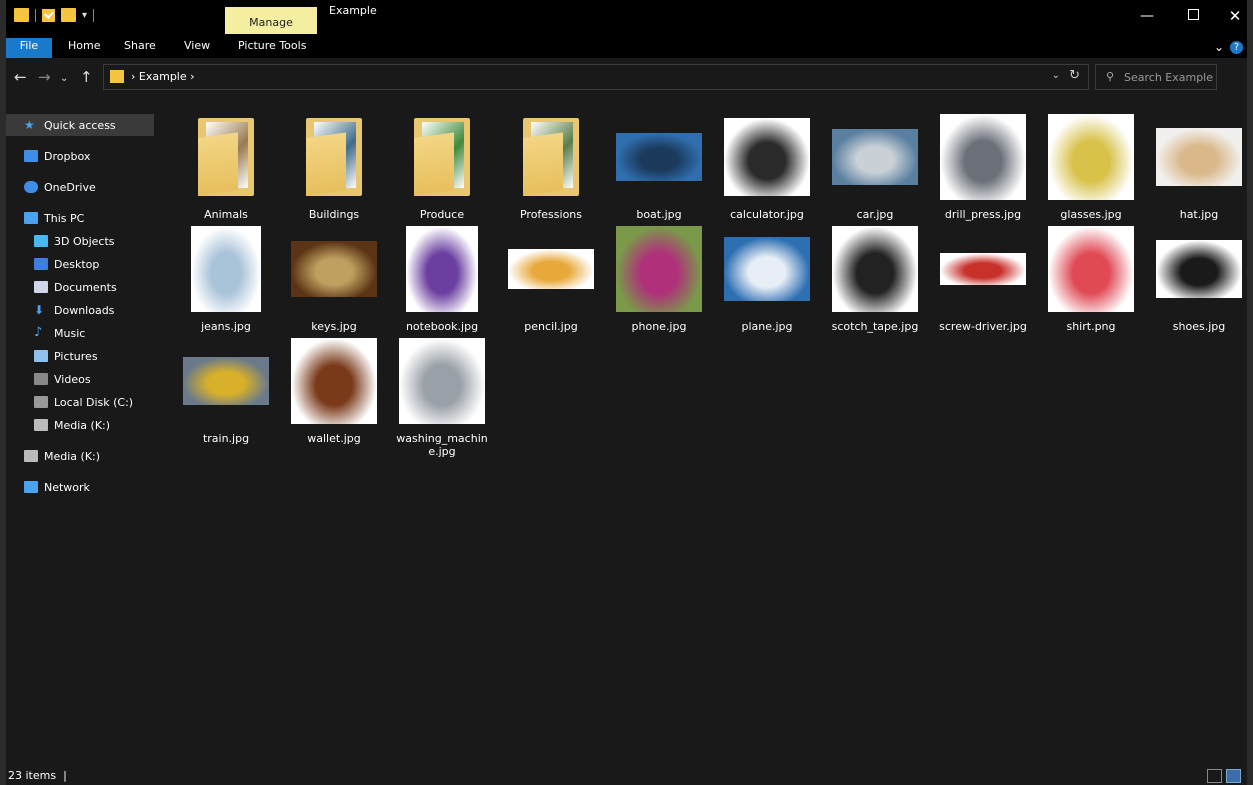 This screenshot has height=785, width=1253. What do you see at coordinates (1233, 776) in the screenshot?
I see `large-icons-view-icon` at bounding box center [1233, 776].